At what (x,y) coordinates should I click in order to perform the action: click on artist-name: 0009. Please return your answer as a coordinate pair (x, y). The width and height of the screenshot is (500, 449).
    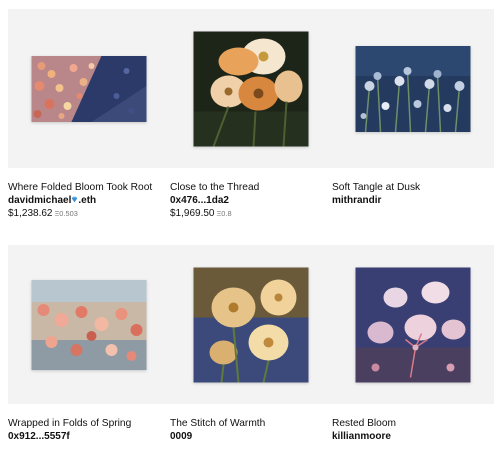
    Looking at the image, I should click on (251, 436).